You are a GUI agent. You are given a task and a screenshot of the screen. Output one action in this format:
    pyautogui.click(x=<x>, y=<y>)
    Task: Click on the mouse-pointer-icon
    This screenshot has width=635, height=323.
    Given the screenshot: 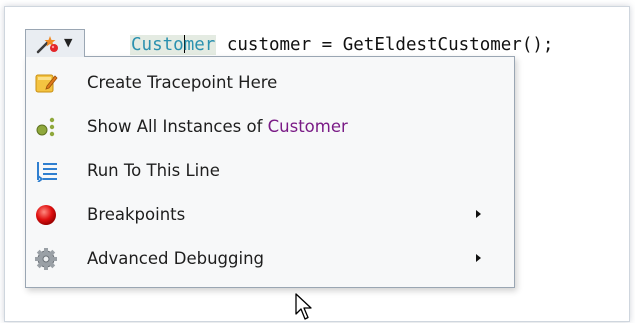 What is the action you would take?
    pyautogui.click(x=303, y=306)
    